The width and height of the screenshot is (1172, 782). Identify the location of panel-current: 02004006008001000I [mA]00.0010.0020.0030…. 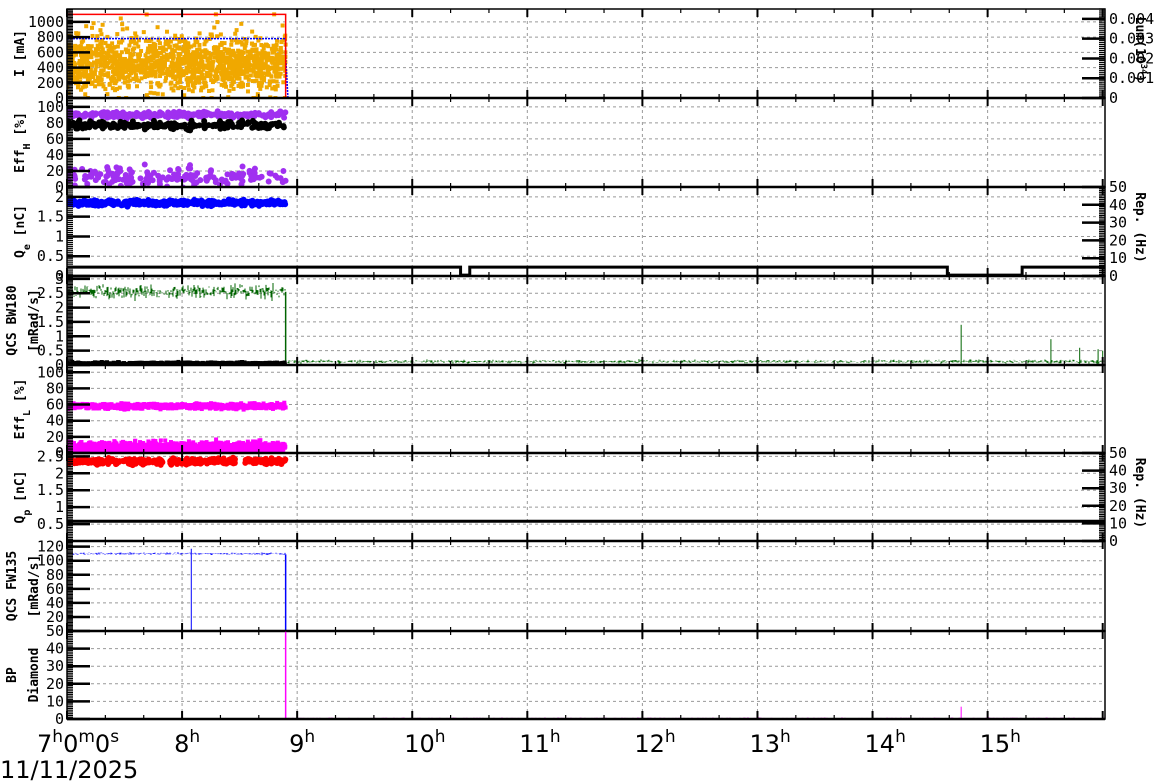
(583, 57).